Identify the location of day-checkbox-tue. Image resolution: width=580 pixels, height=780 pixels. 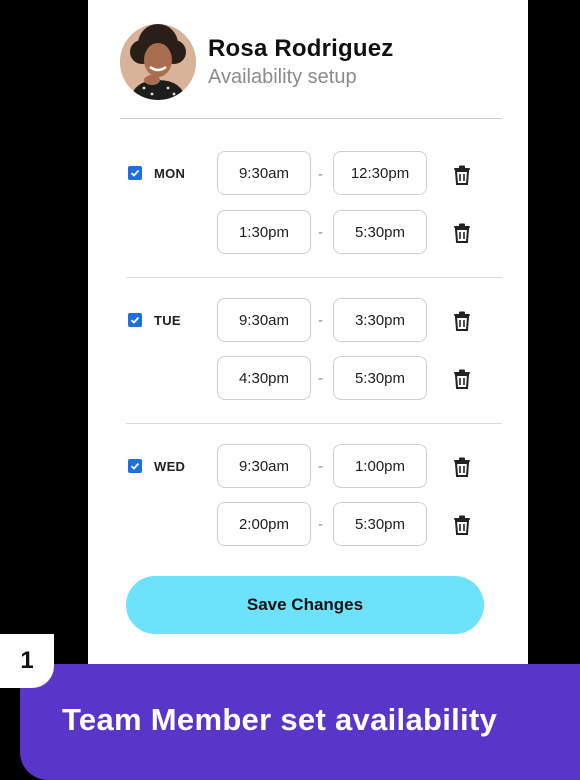
(135, 320).